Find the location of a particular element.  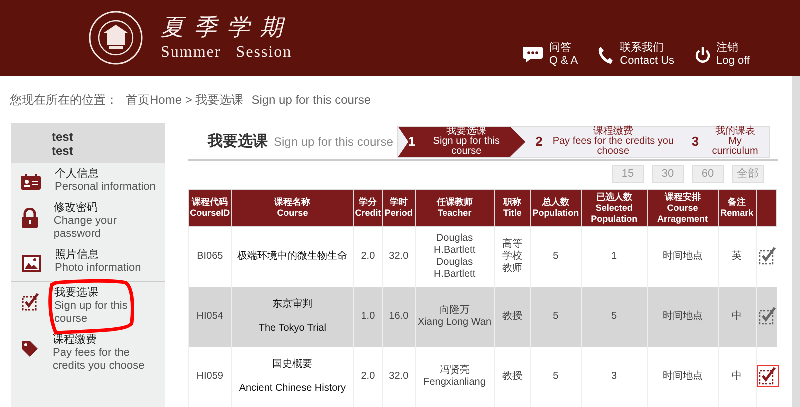

id-card-icon is located at coordinates (31, 182).